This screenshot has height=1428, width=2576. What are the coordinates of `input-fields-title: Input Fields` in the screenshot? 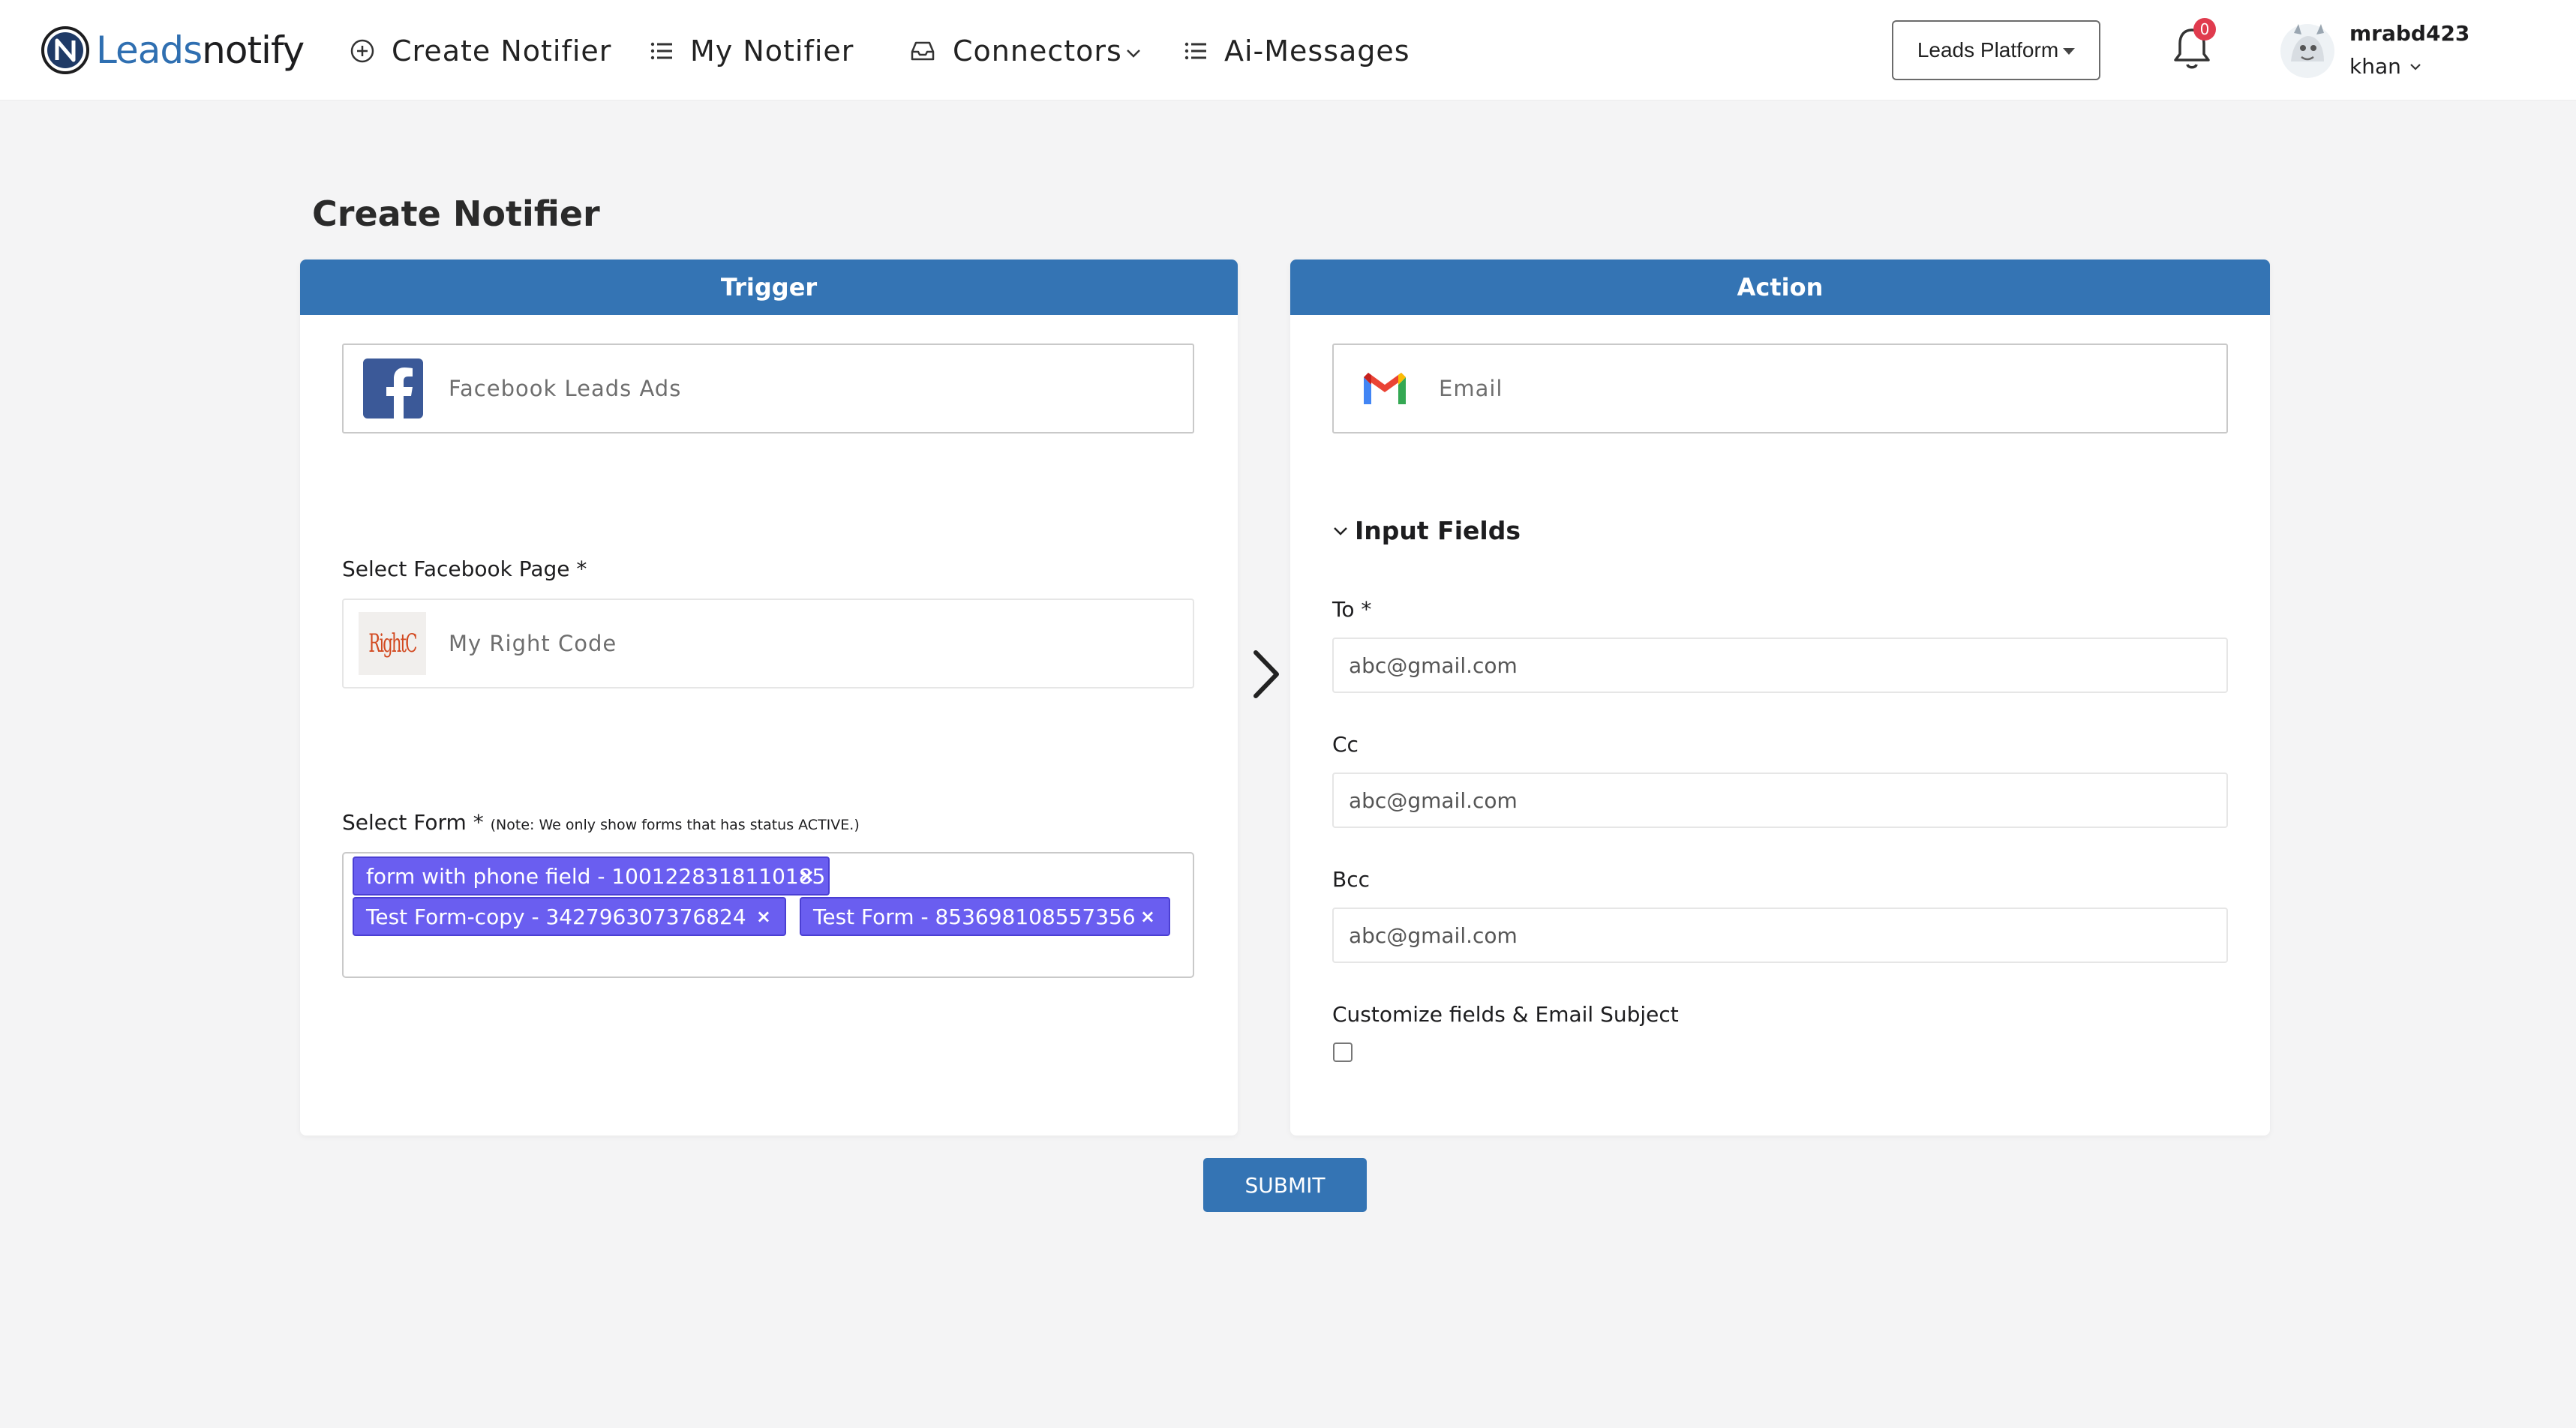 It's located at (1438, 530).